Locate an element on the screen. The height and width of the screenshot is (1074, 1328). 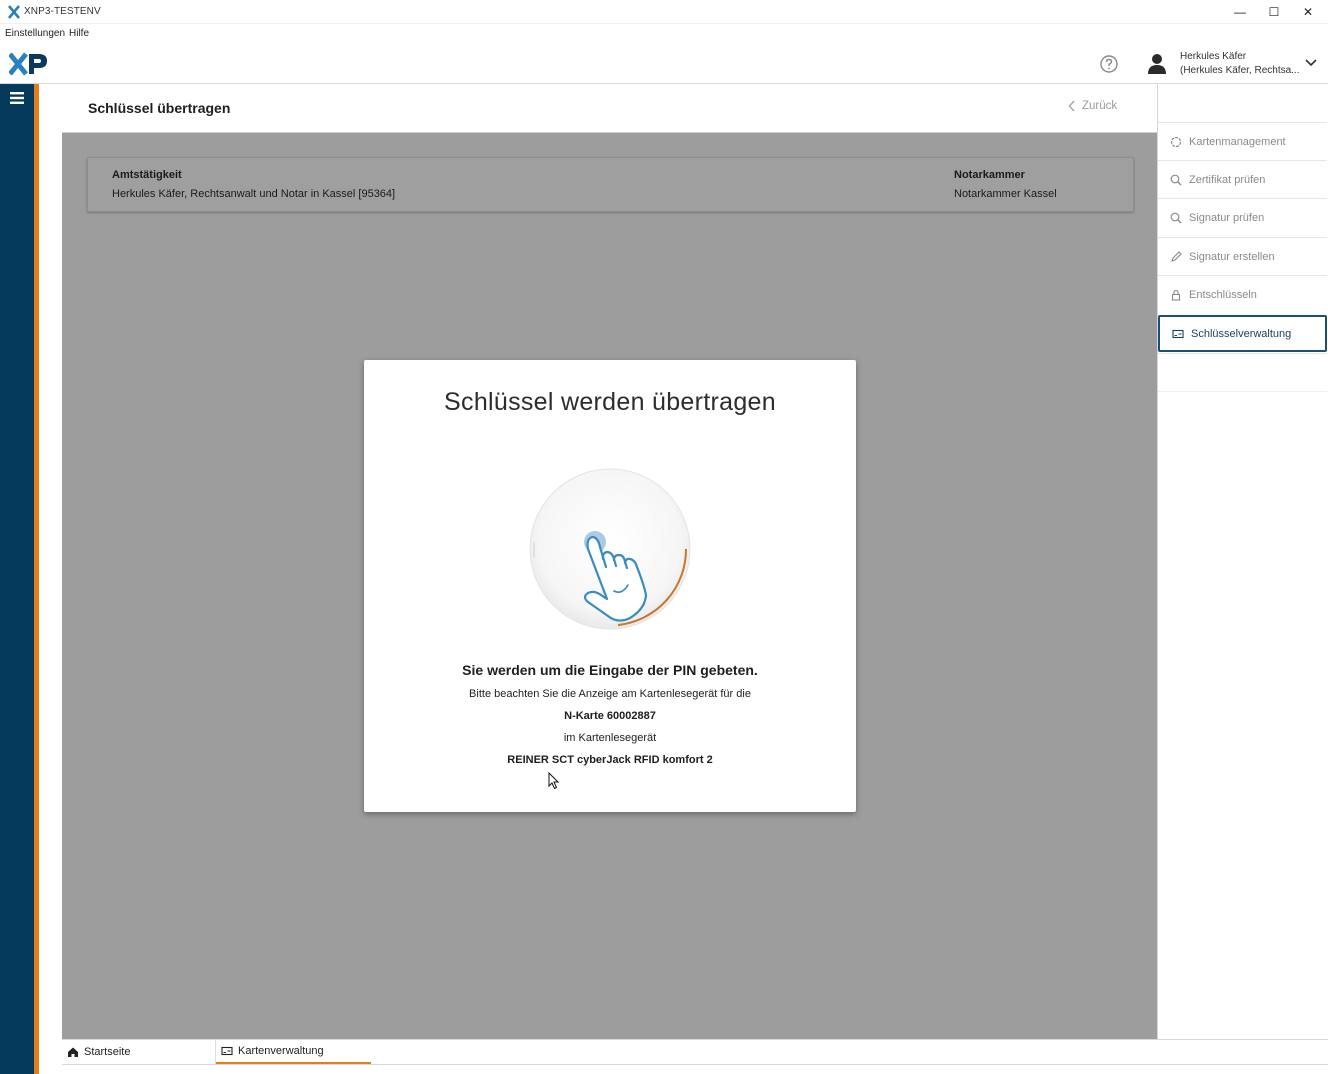
menu-einstellungen: Einstellungen is located at coordinates (35, 33).